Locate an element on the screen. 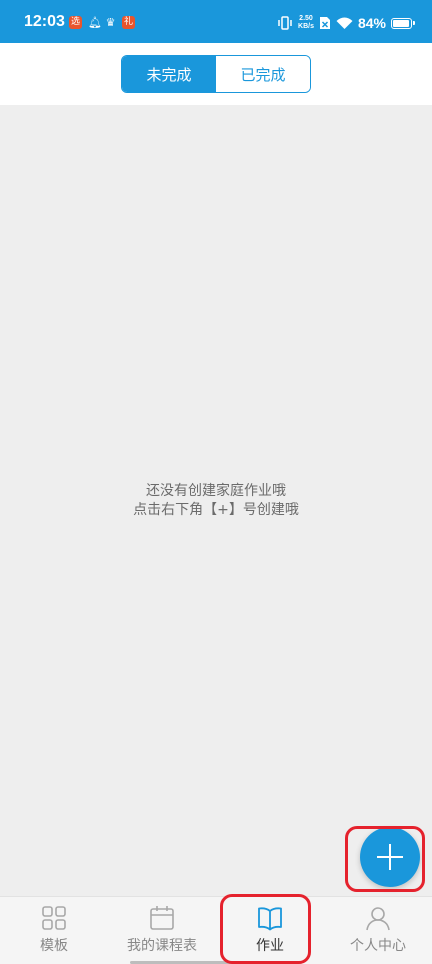  nav-label-profile: 个人中心 is located at coordinates (378, 946).